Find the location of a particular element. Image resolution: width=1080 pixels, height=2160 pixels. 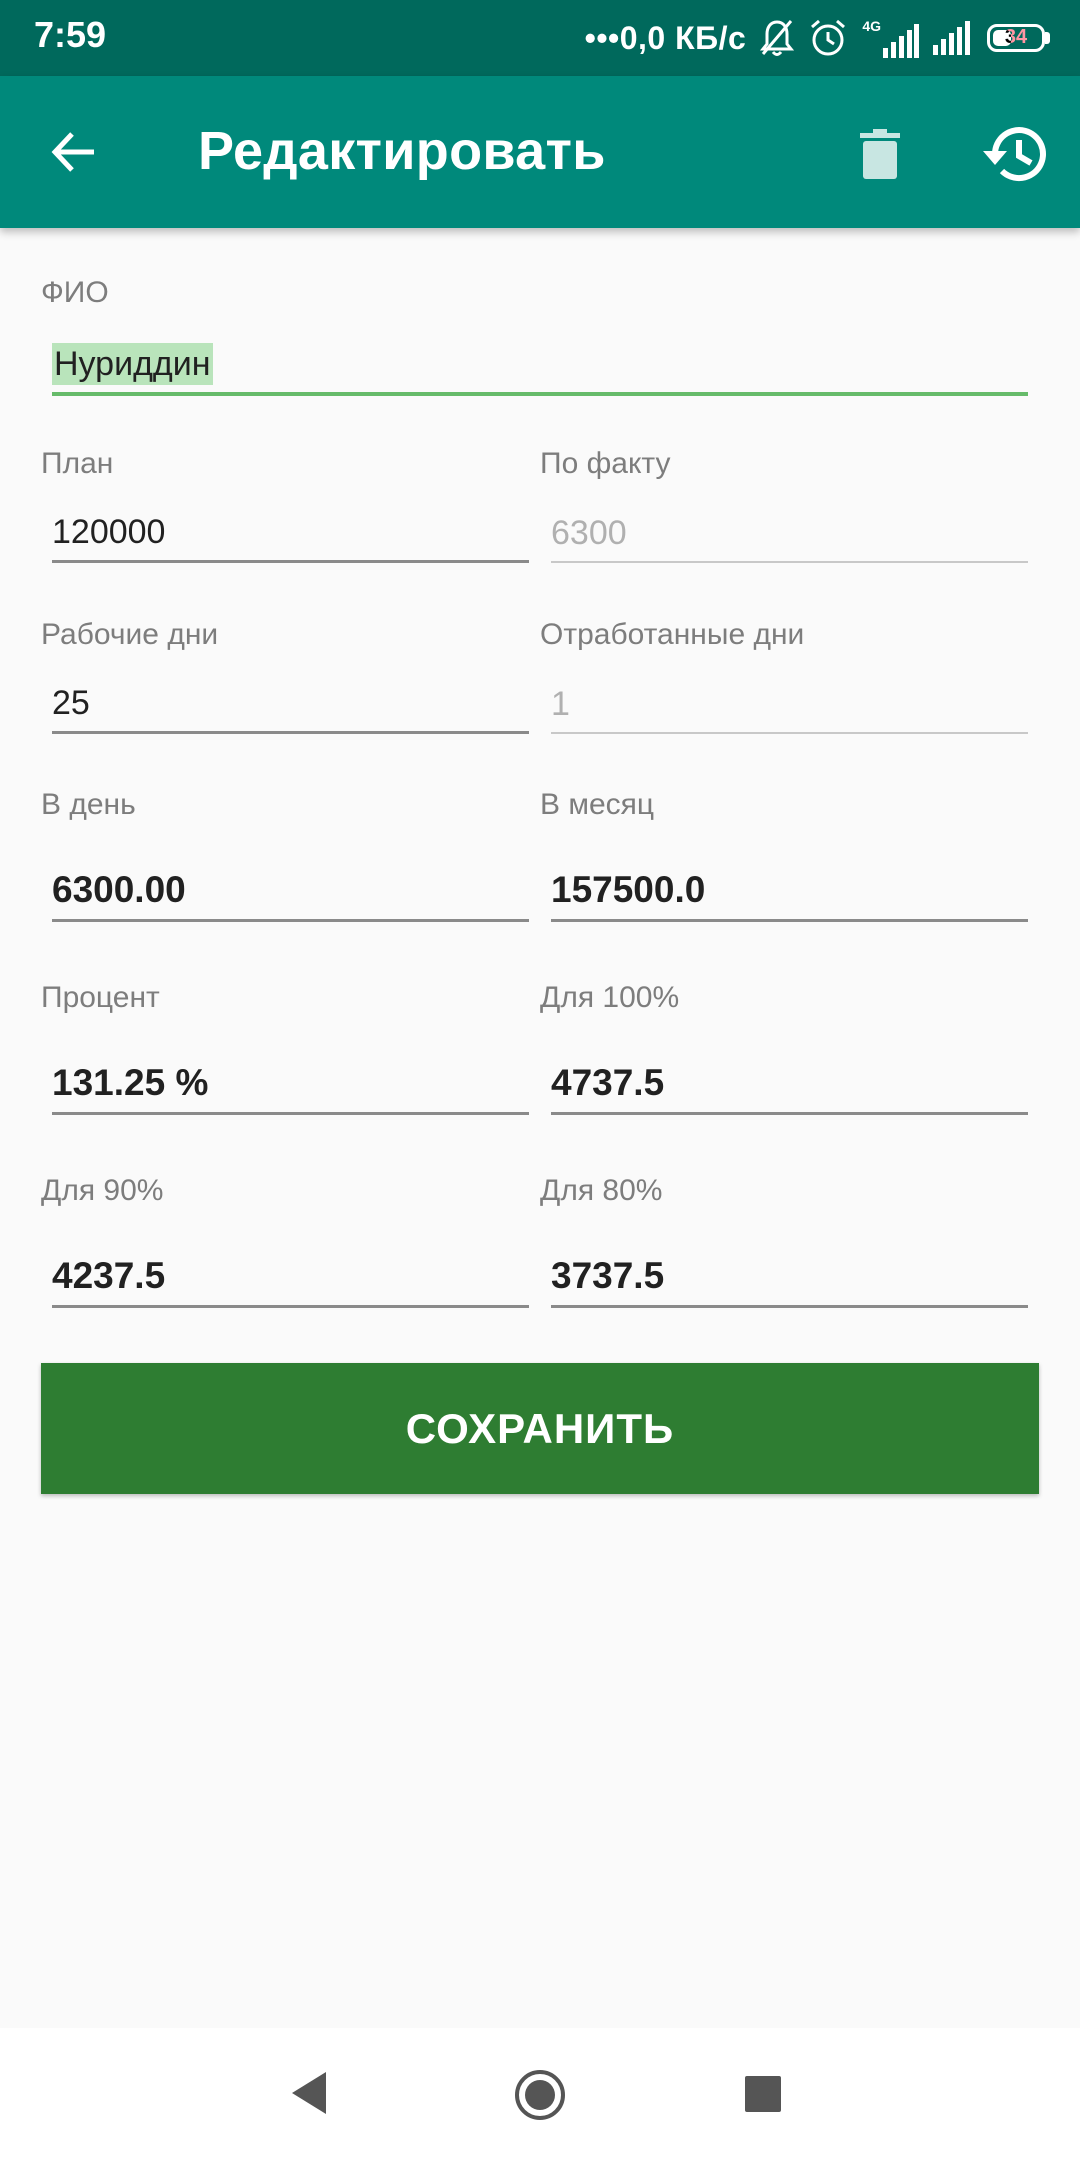

system-nav-bar is located at coordinates (540, 2094).